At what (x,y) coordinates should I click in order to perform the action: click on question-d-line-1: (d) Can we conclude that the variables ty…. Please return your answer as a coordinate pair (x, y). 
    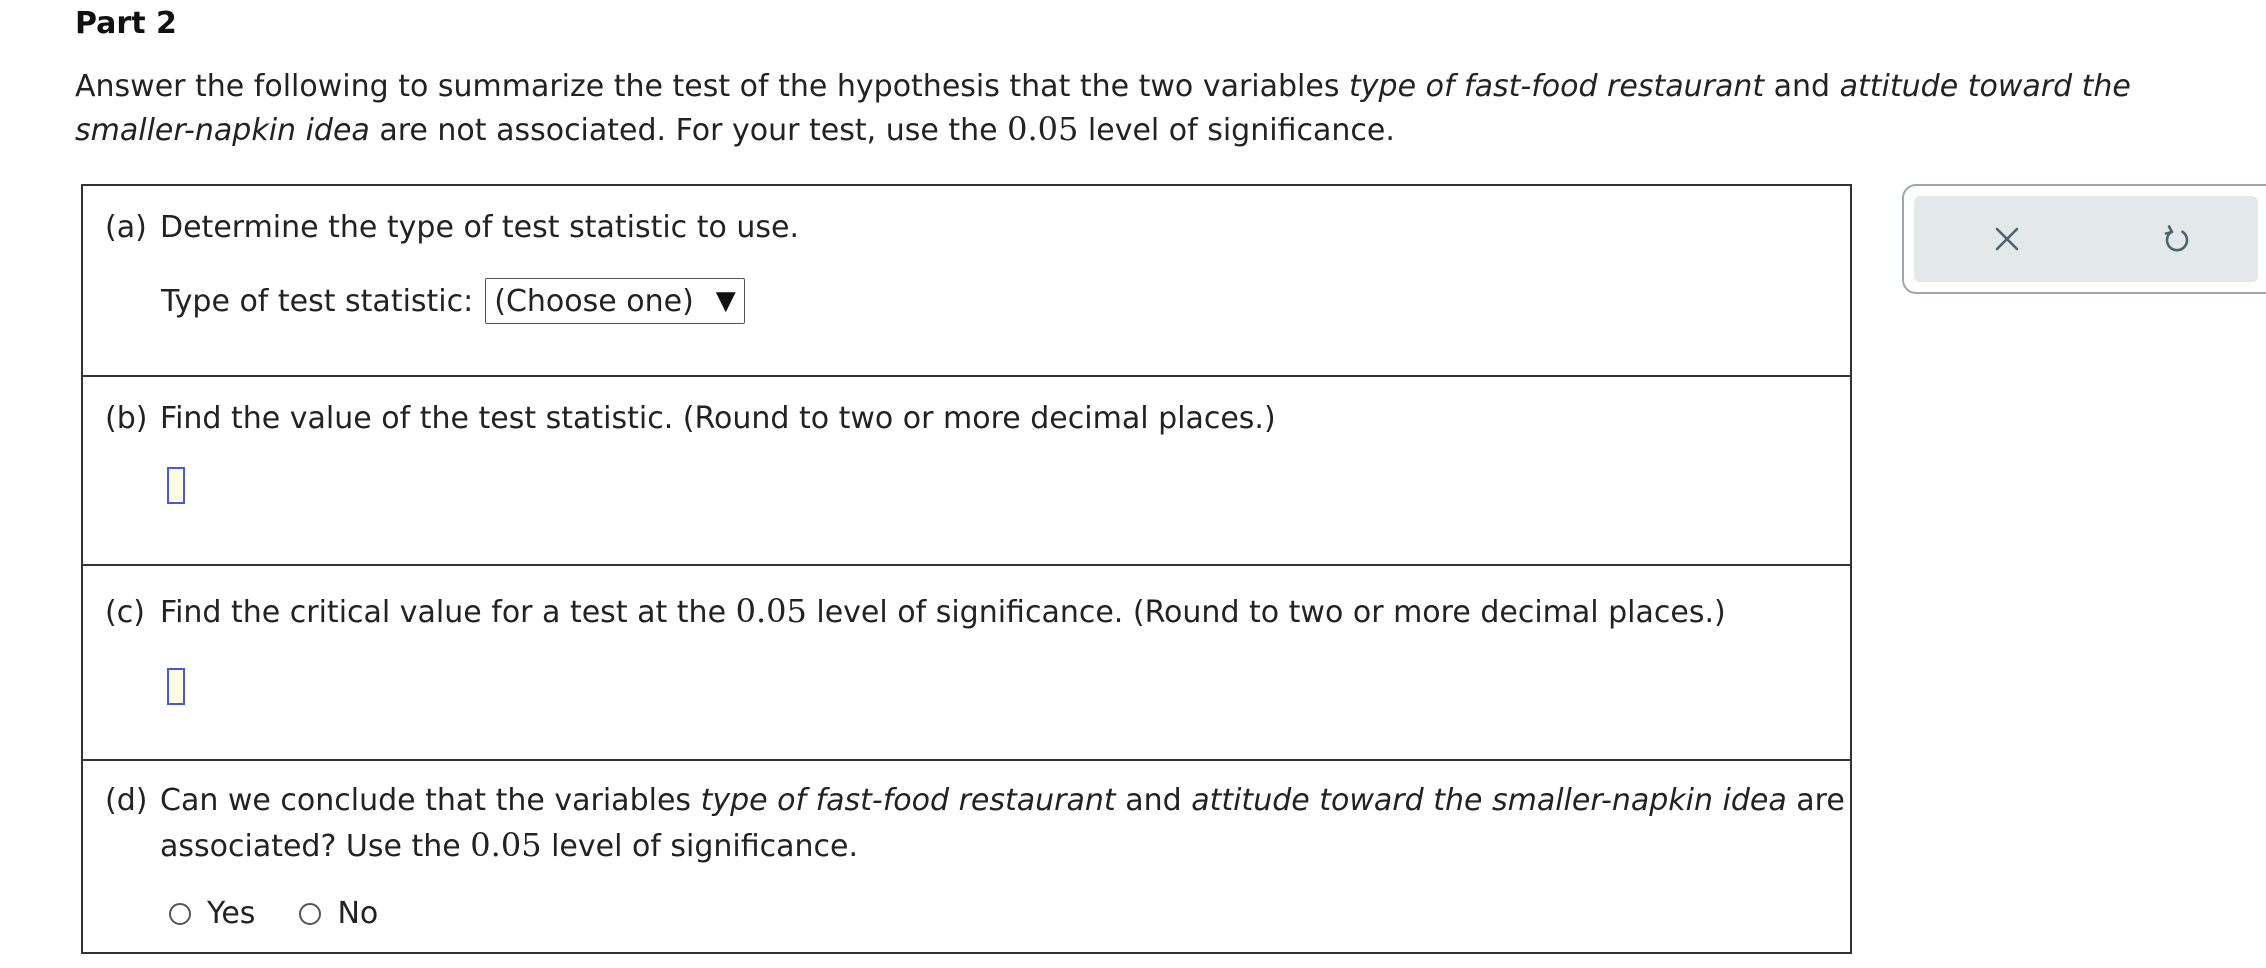
    Looking at the image, I should click on (975, 801).